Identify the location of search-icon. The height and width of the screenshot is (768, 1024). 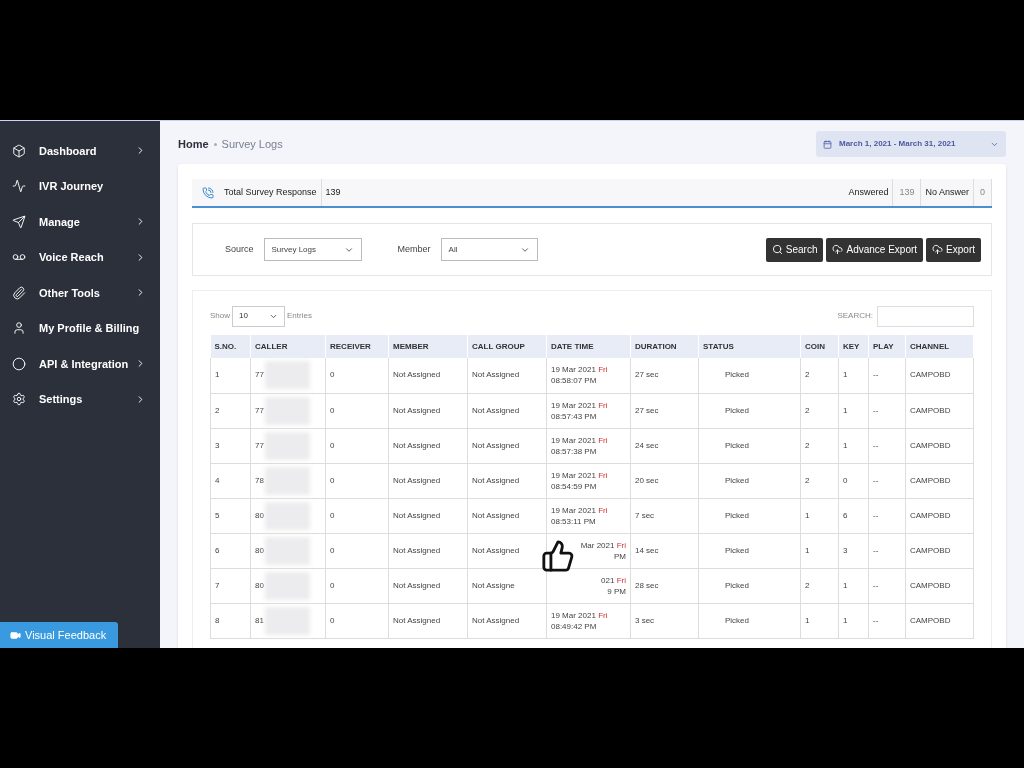
(777, 249).